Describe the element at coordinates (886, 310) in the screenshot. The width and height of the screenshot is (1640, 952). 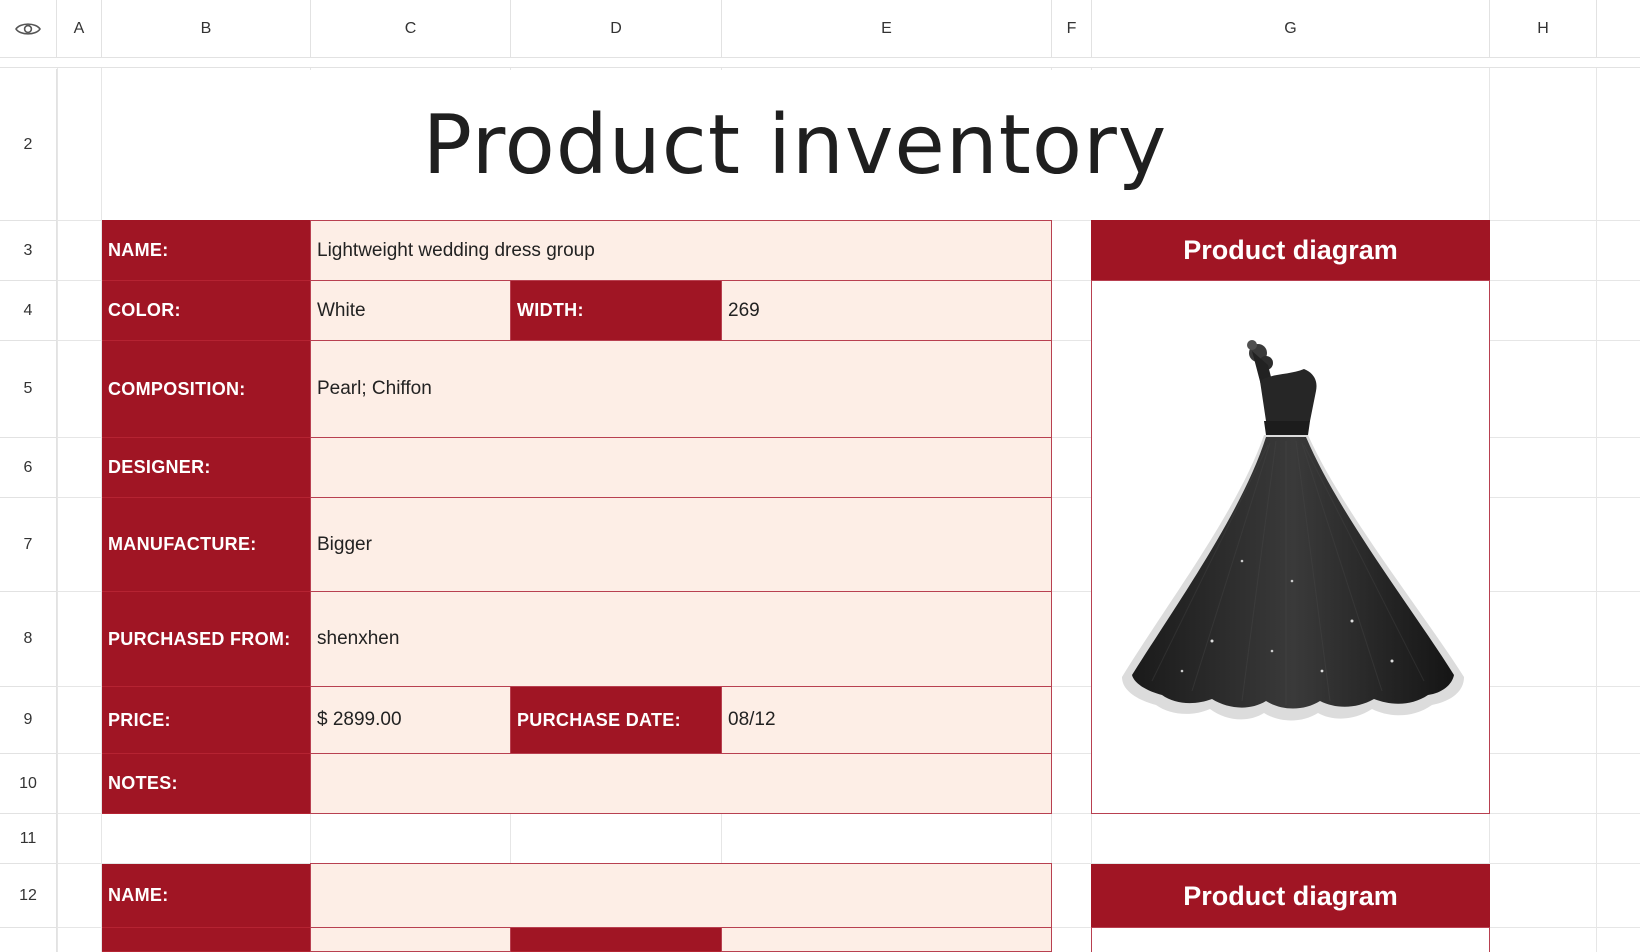
I see `width-value: 269` at that location.